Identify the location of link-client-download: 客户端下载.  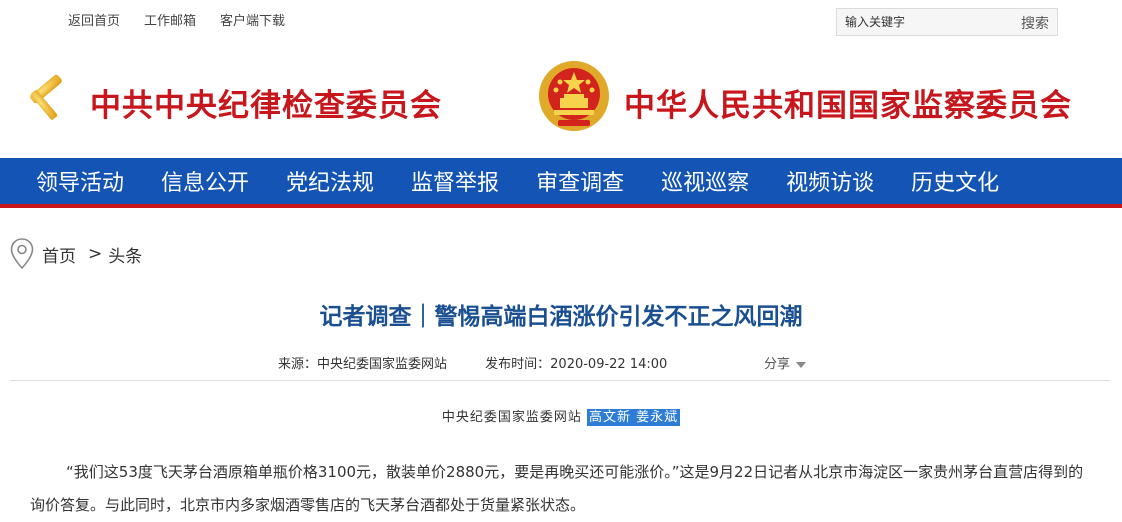
(252, 19).